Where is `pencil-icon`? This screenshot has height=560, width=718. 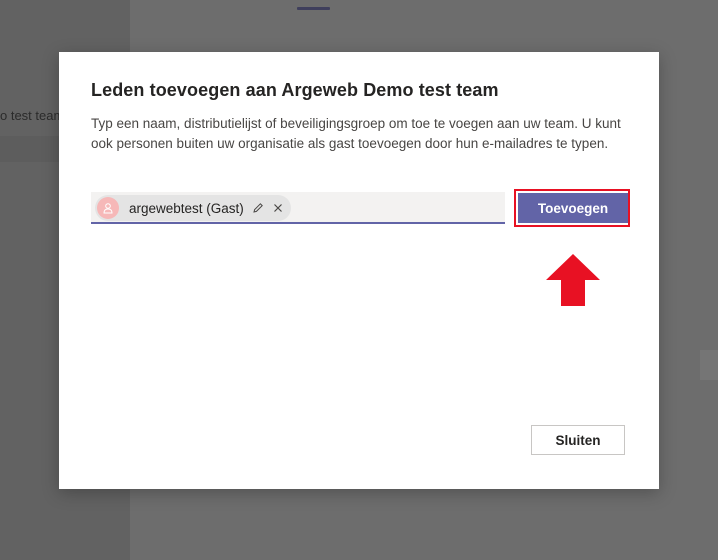
pencil-icon is located at coordinates (258, 208).